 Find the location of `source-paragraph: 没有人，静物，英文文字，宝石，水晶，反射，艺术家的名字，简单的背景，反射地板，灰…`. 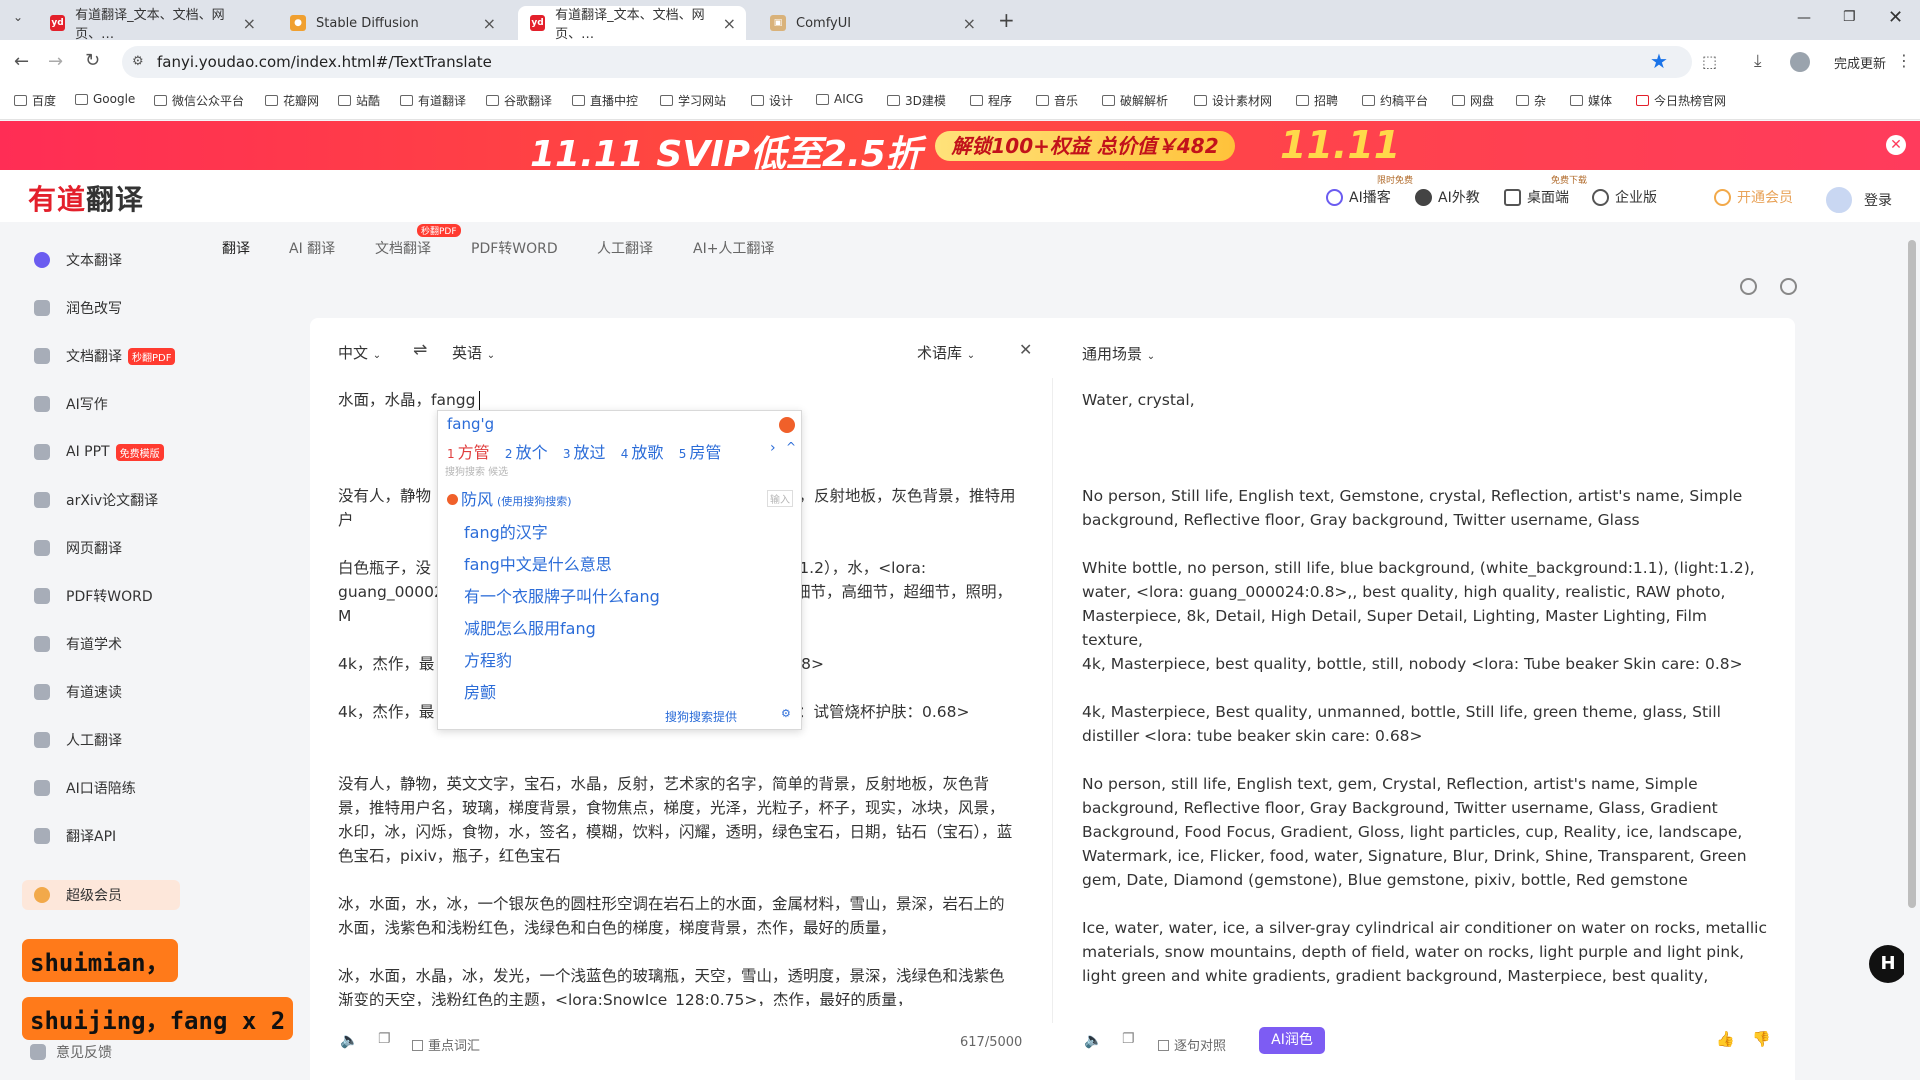

source-paragraph: 没有人，静物，英文文字，宝石，水晶，反射，艺术家的名字，简单的背景，反射地板，灰… is located at coordinates (678, 820).